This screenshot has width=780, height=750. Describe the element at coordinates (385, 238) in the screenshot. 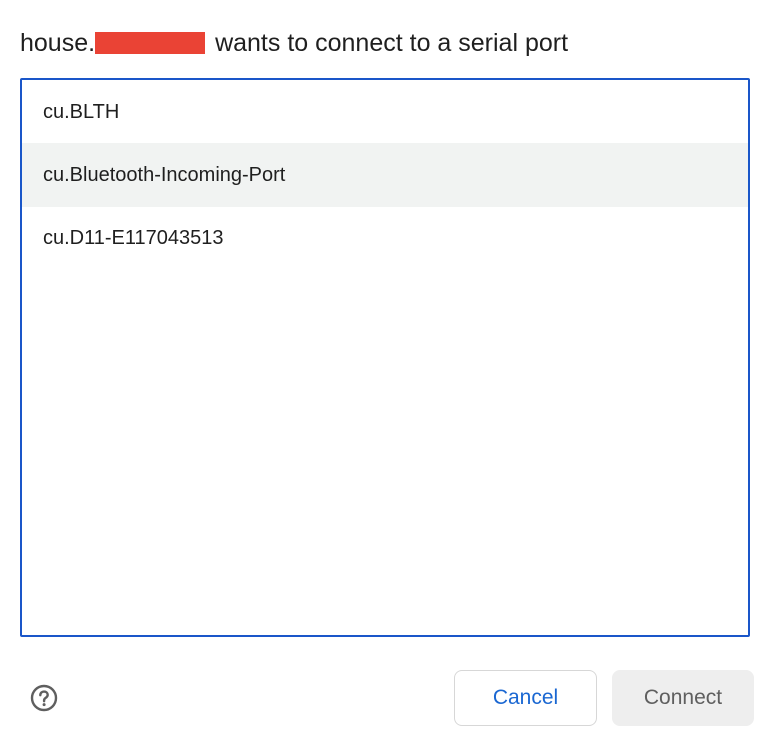

I see `port-list-item: cu.D11-E117043513` at that location.